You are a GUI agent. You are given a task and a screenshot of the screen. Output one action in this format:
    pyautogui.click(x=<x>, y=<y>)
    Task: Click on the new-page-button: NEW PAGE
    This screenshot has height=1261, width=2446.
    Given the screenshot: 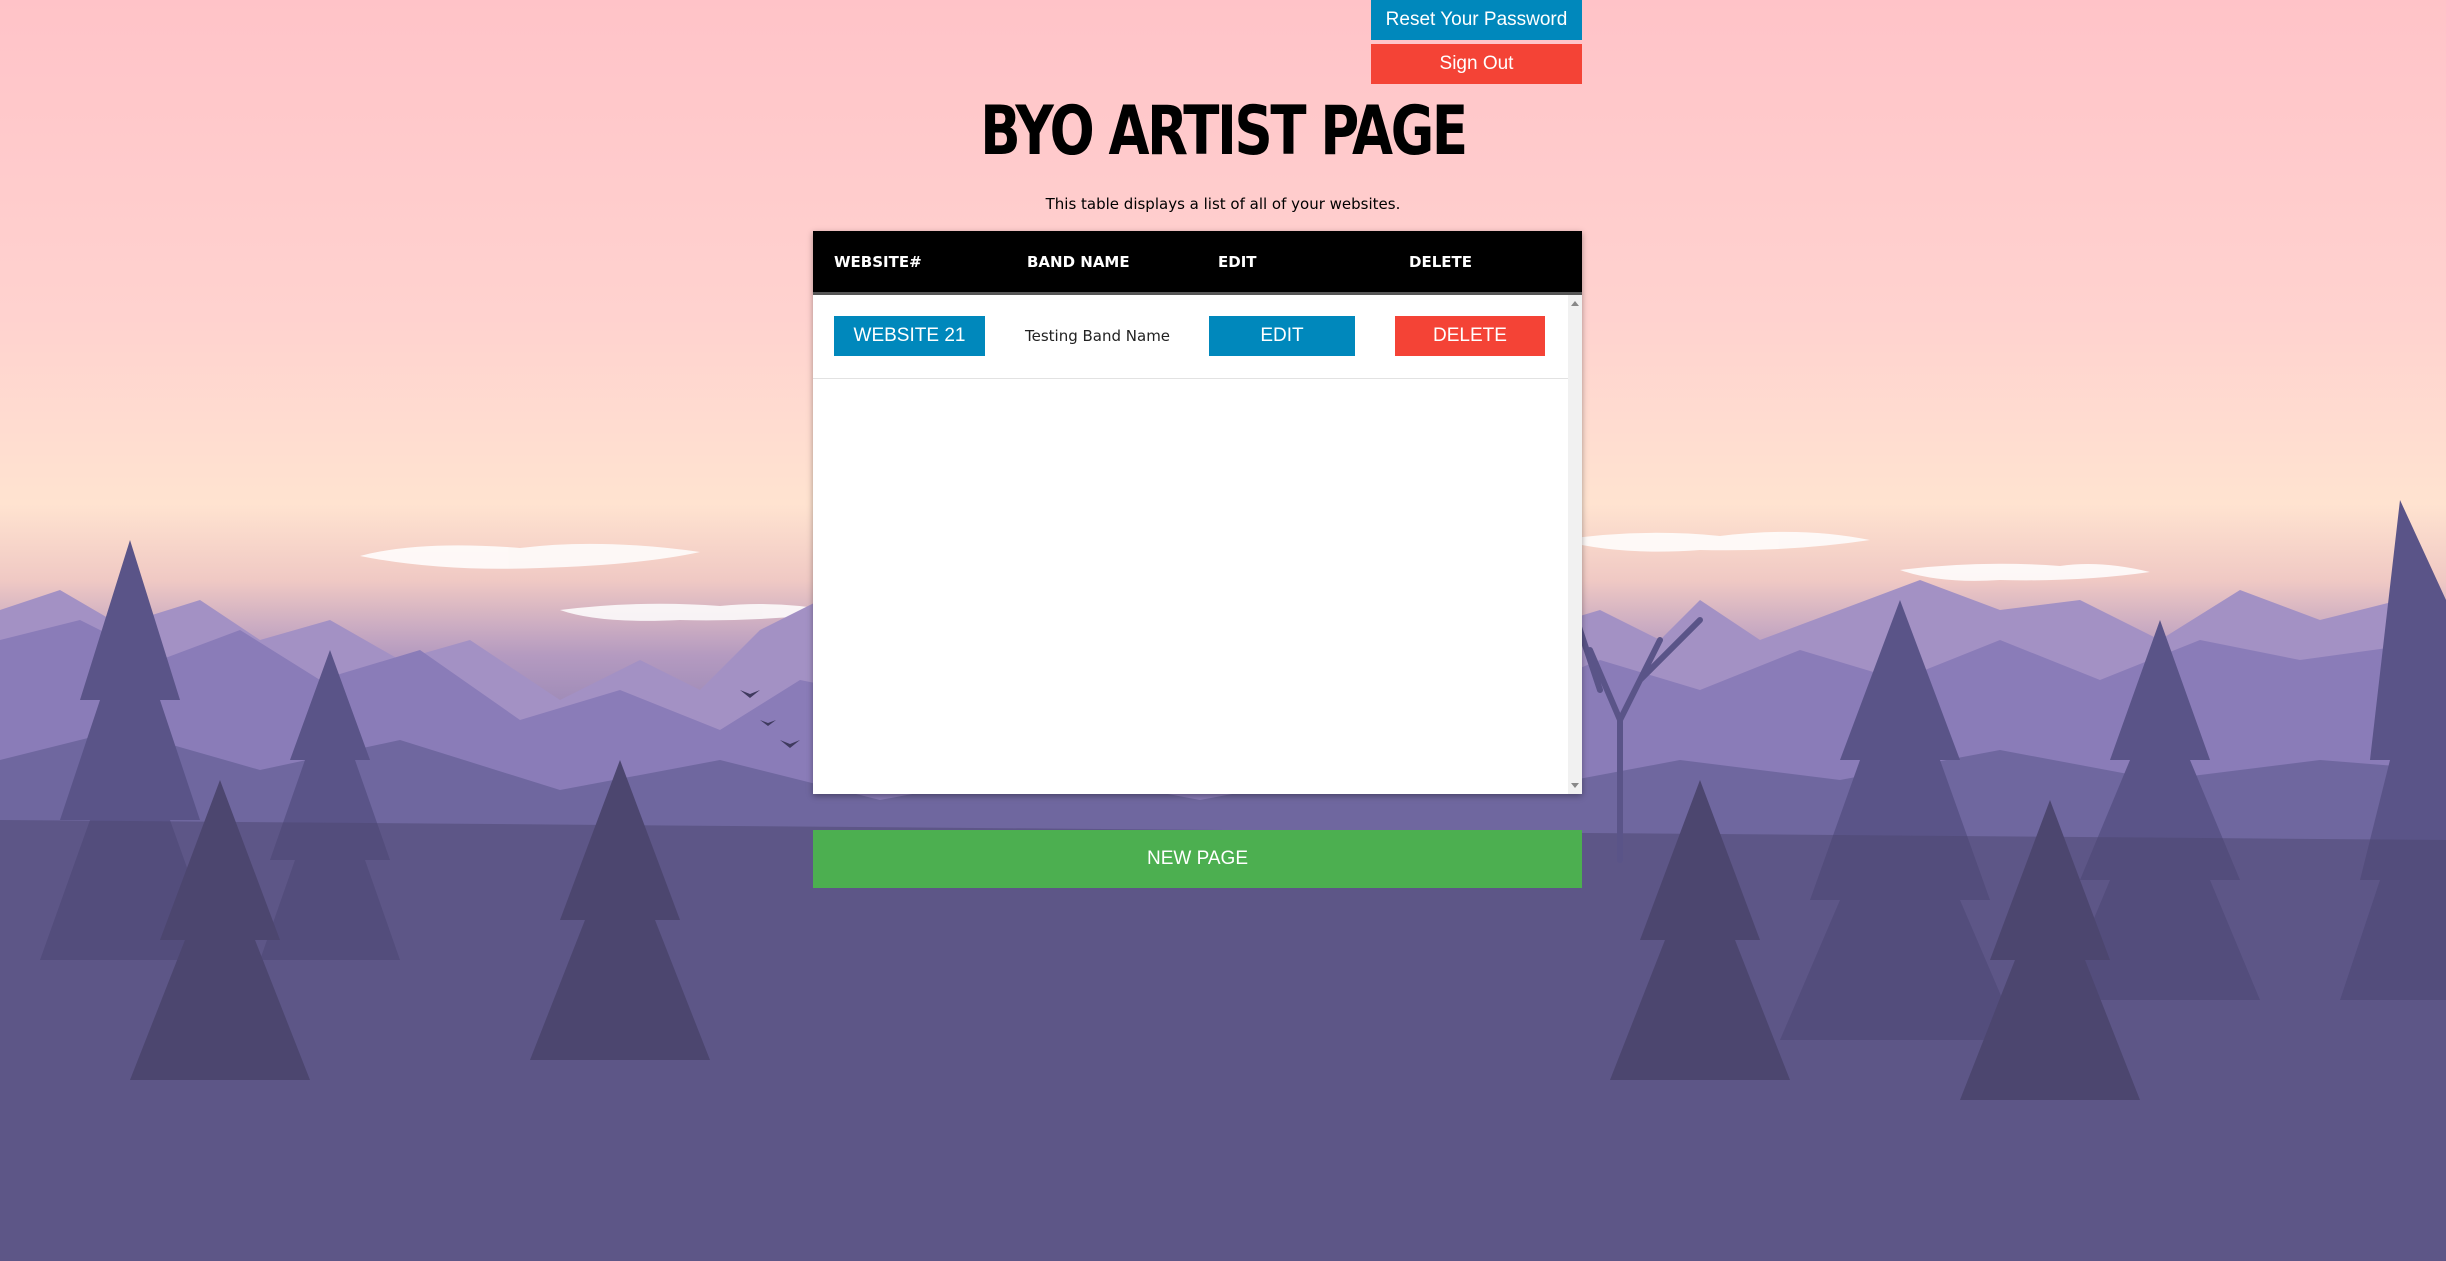 What is the action you would take?
    pyautogui.click(x=1197, y=859)
    